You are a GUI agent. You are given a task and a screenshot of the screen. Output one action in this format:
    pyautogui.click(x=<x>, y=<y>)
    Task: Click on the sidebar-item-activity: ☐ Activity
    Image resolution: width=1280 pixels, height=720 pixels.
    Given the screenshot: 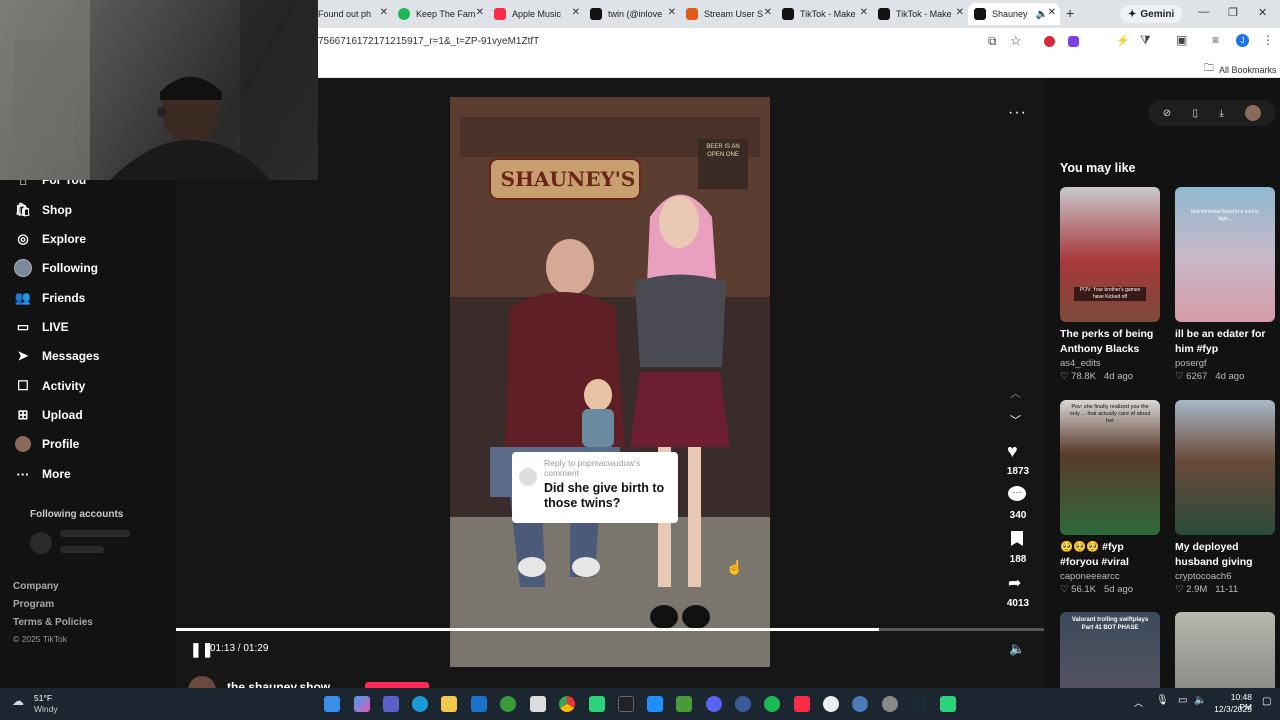 What is the action you would take?
    pyautogui.click(x=49, y=386)
    